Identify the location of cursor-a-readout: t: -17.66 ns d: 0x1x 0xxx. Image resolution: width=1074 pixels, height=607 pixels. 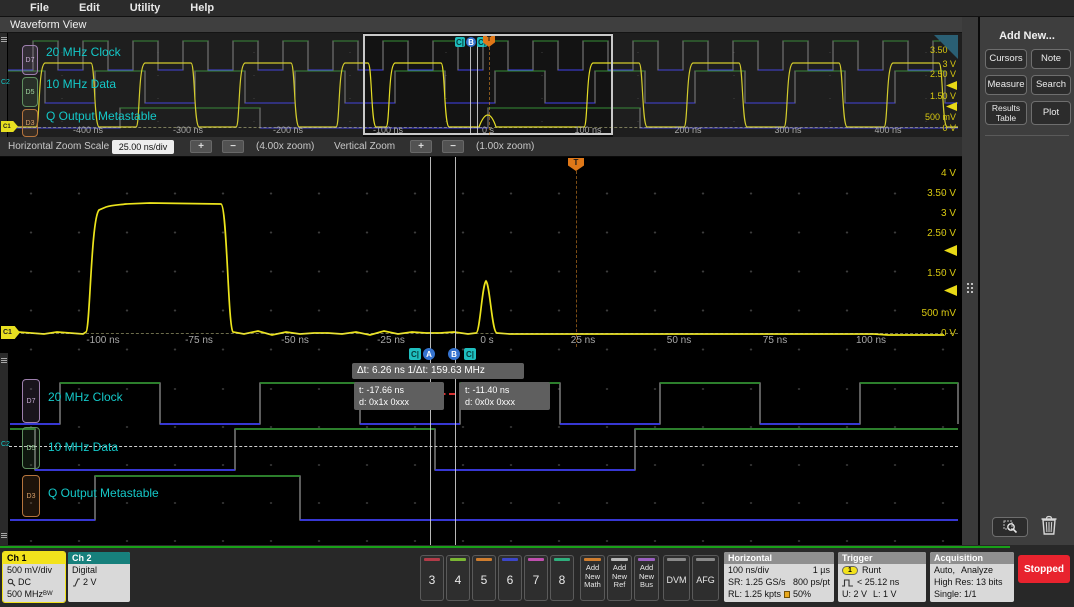
(399, 396).